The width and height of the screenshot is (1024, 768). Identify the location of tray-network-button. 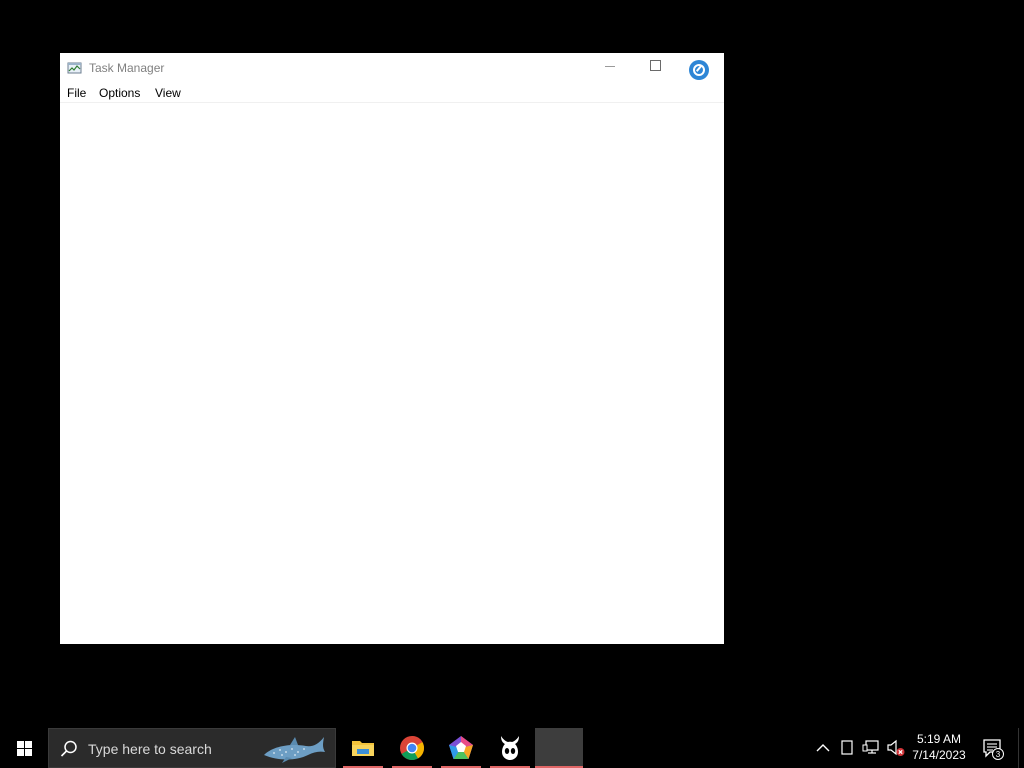
(871, 748).